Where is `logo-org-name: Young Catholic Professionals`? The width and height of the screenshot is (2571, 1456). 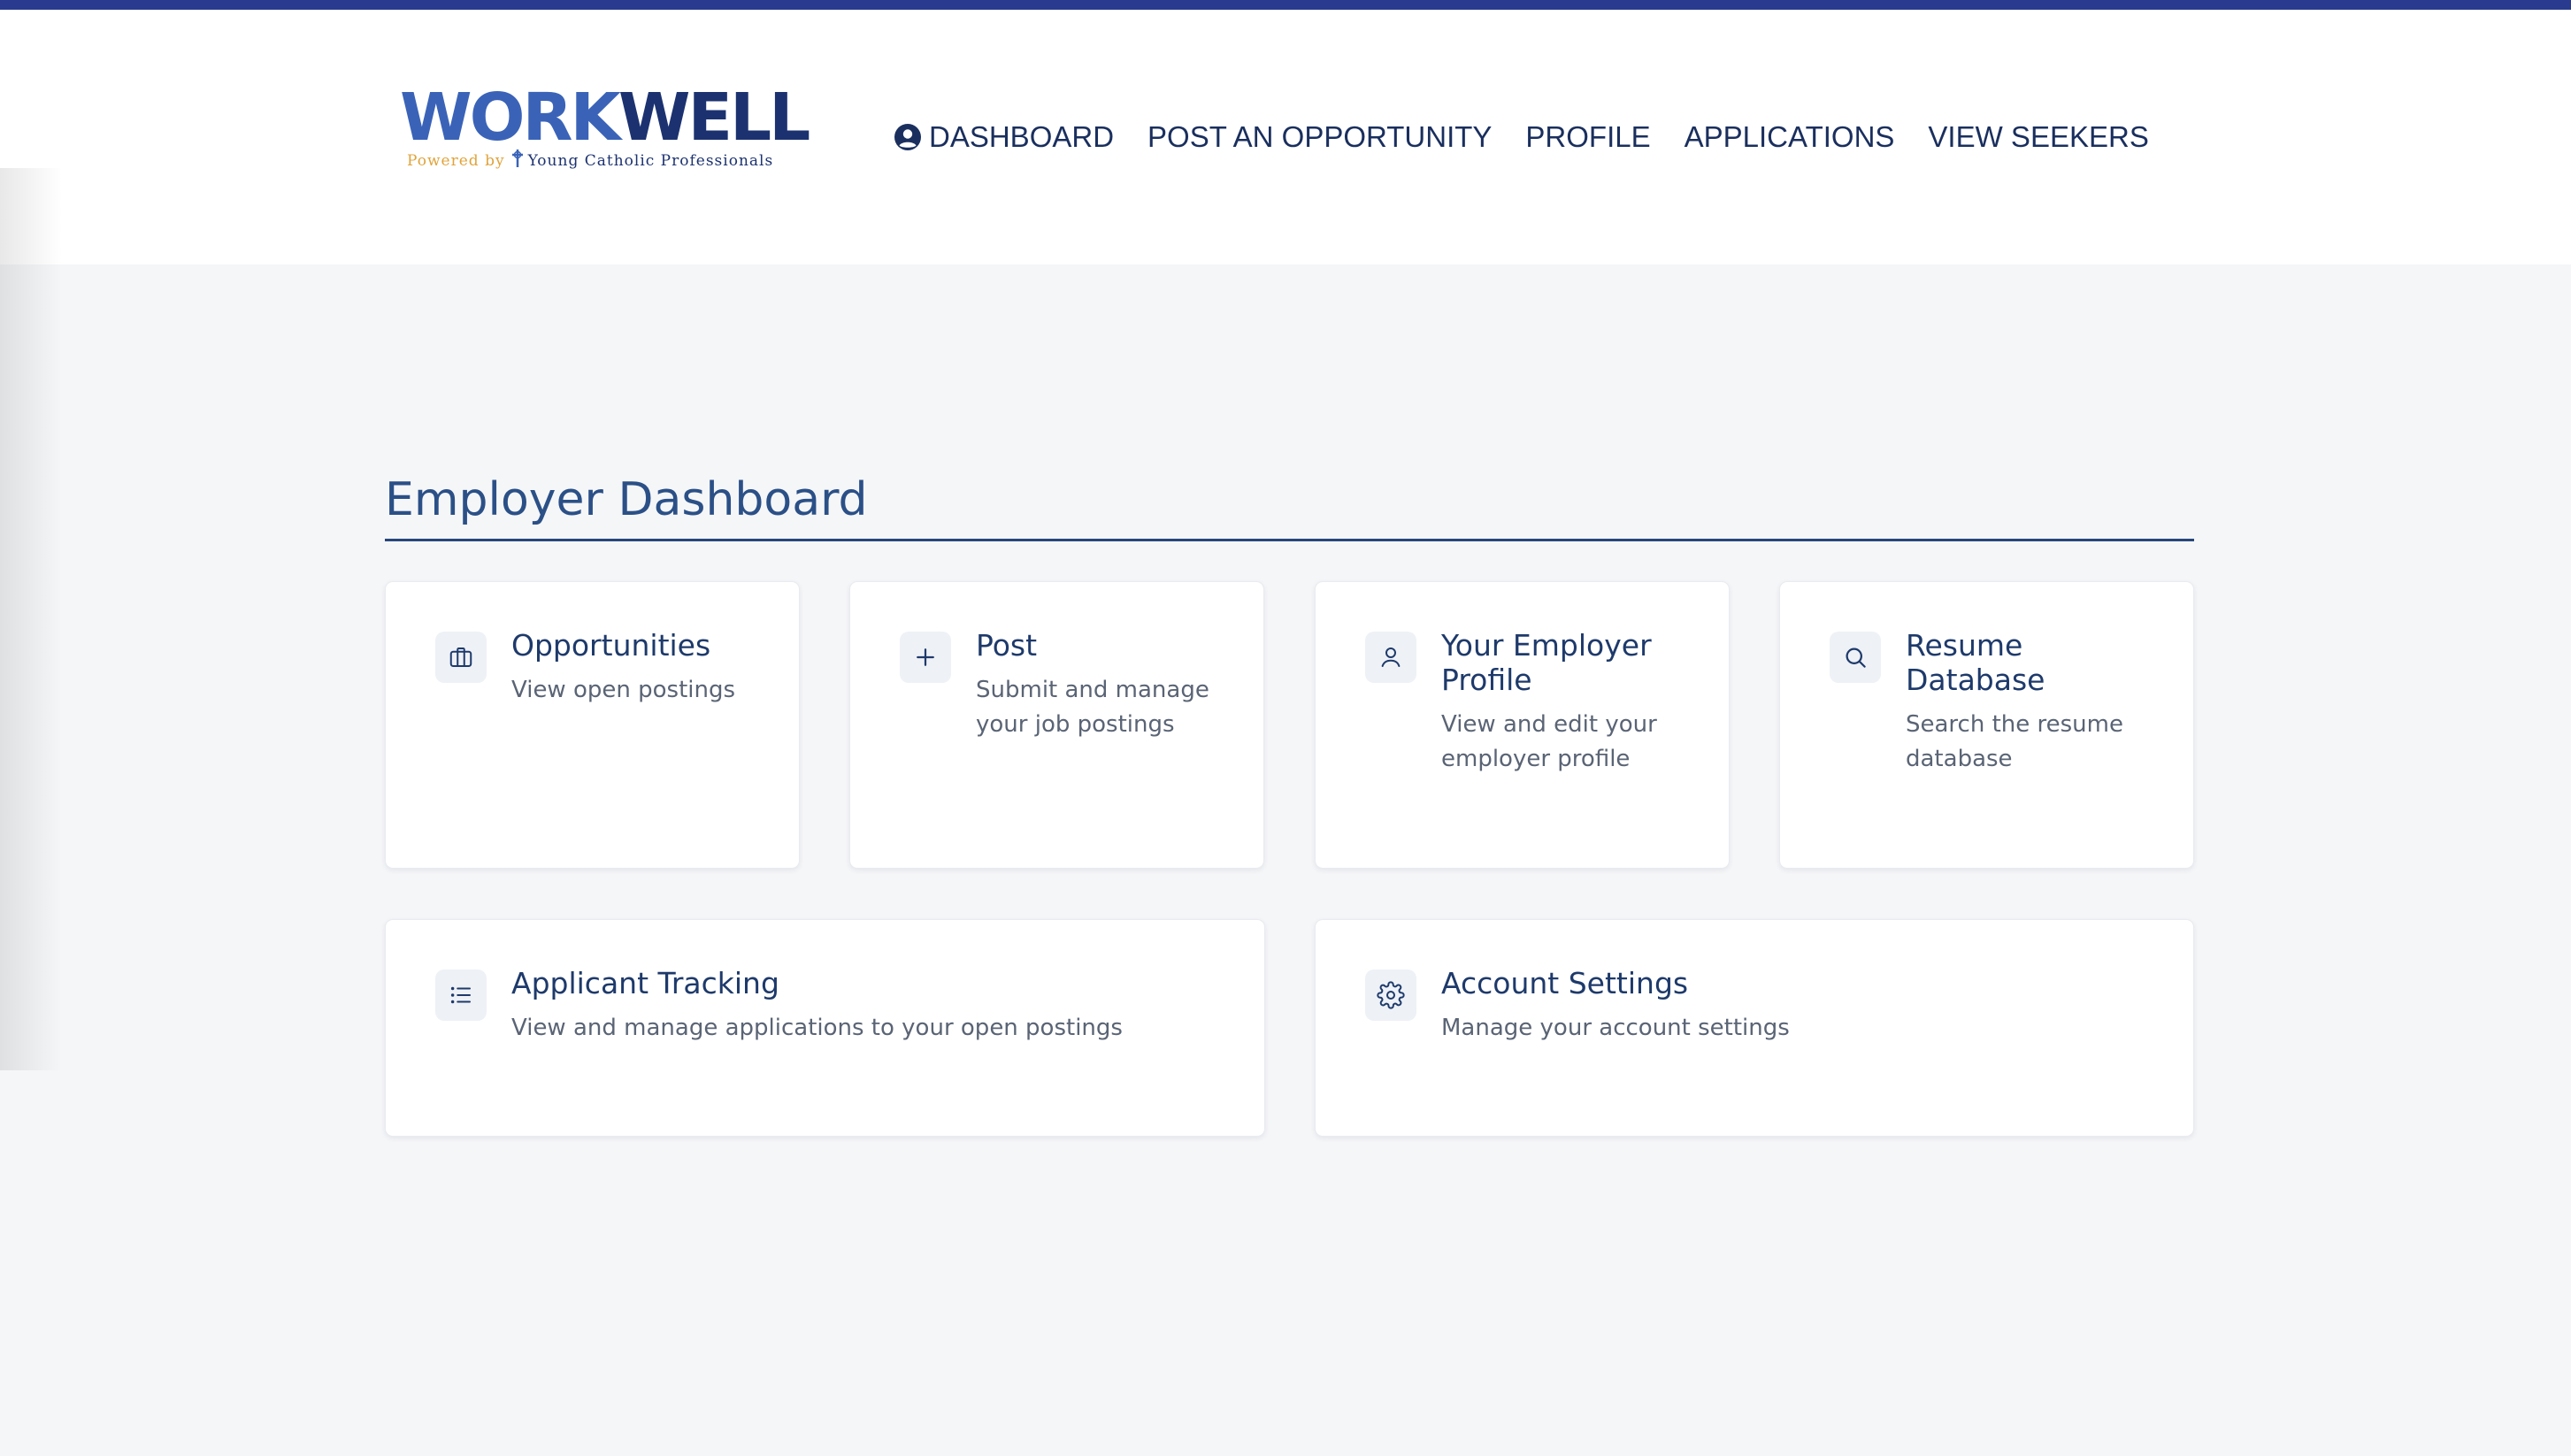 logo-org-name: Young Catholic Professionals is located at coordinates (650, 161).